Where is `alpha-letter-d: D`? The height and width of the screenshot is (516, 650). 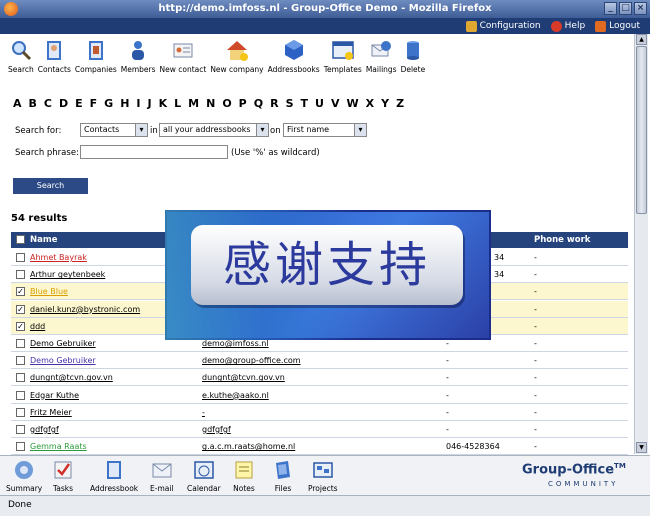
alpha-letter-d: D is located at coordinates (63, 103).